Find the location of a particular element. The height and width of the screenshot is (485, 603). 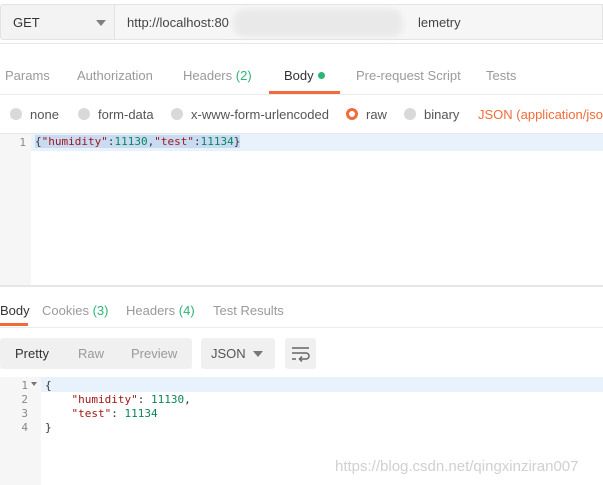

response-line-3: "test": 11134 is located at coordinates (114, 413).